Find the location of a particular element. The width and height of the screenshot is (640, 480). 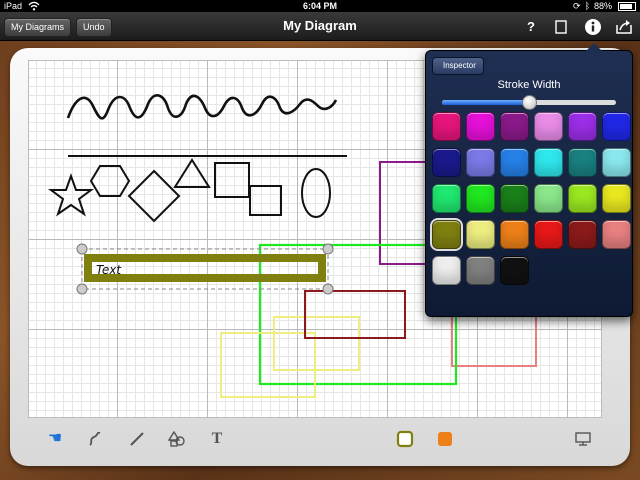

inspector-back-button: Inspector is located at coordinates (458, 66).